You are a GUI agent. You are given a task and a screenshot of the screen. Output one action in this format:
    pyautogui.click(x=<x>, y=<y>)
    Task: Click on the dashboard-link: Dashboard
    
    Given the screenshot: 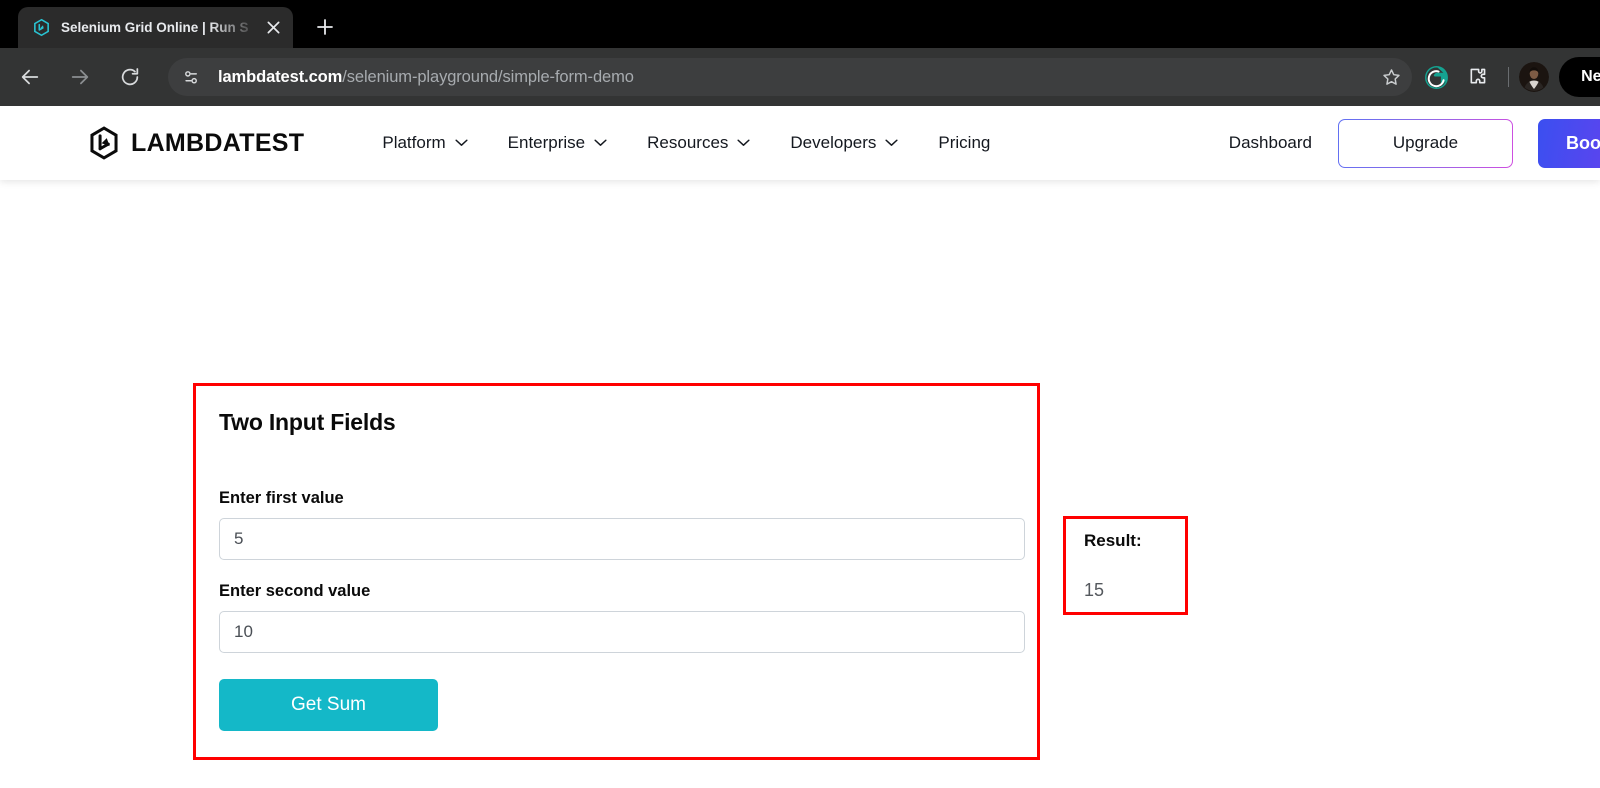 What is the action you would take?
    pyautogui.click(x=1270, y=143)
    